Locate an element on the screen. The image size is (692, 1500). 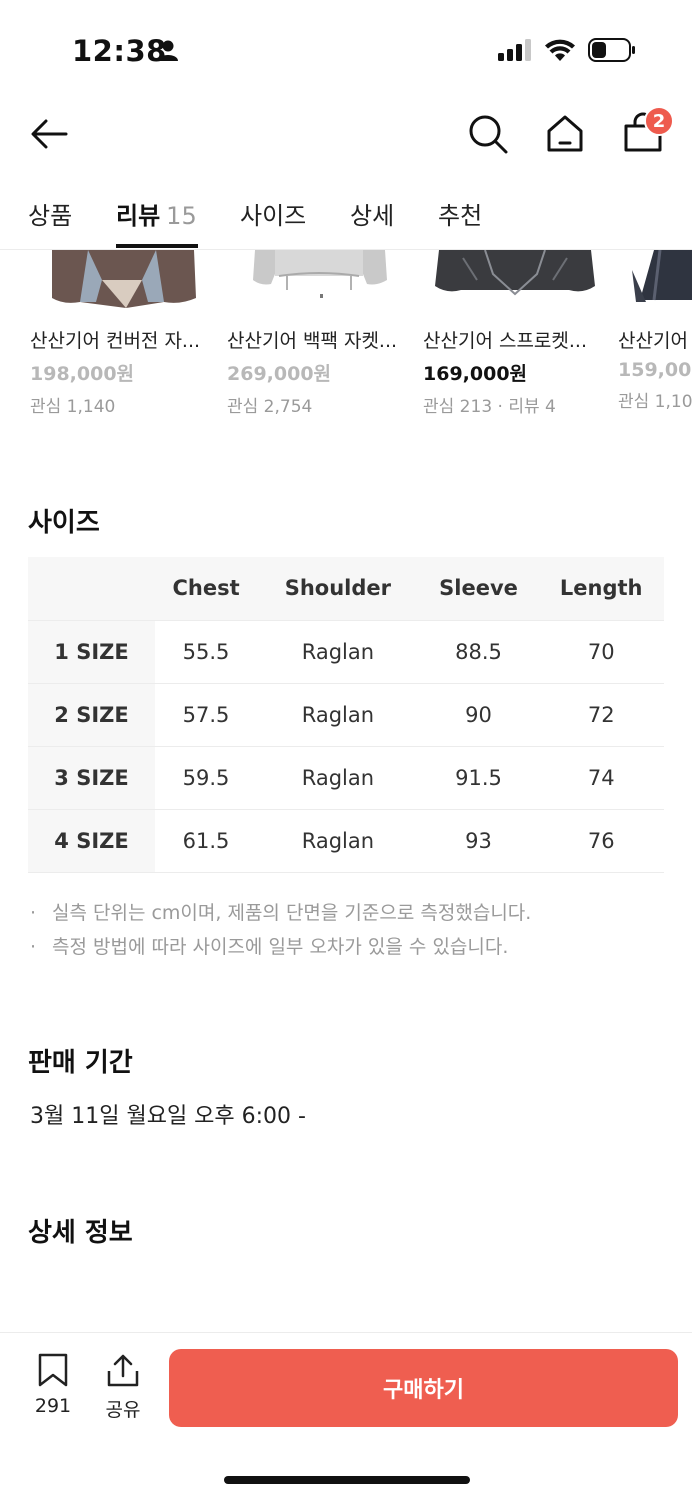
size-table-header: Chest Shoulder Sleeve Length is located at coordinates (346, 589).